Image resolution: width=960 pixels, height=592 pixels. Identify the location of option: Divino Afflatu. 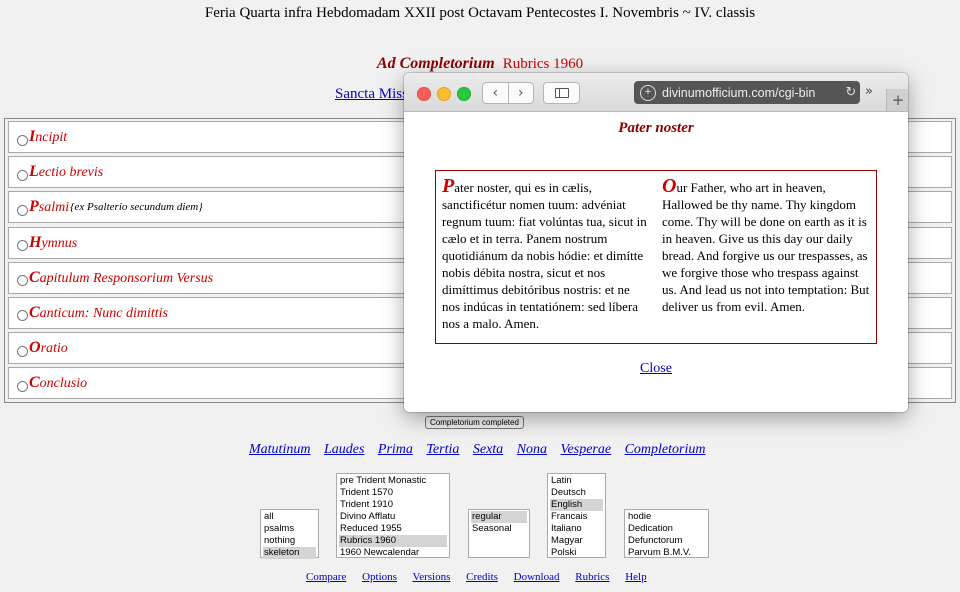
(393, 517).